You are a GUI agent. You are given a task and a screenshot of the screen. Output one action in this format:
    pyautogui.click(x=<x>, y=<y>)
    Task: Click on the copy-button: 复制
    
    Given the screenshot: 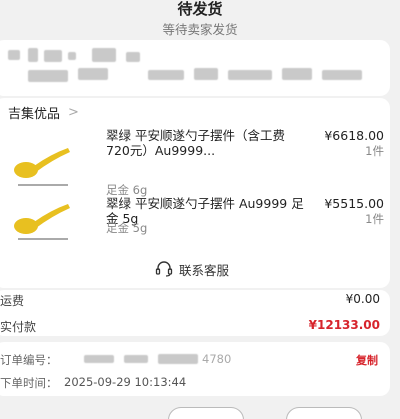 What is the action you would take?
    pyautogui.click(x=367, y=360)
    